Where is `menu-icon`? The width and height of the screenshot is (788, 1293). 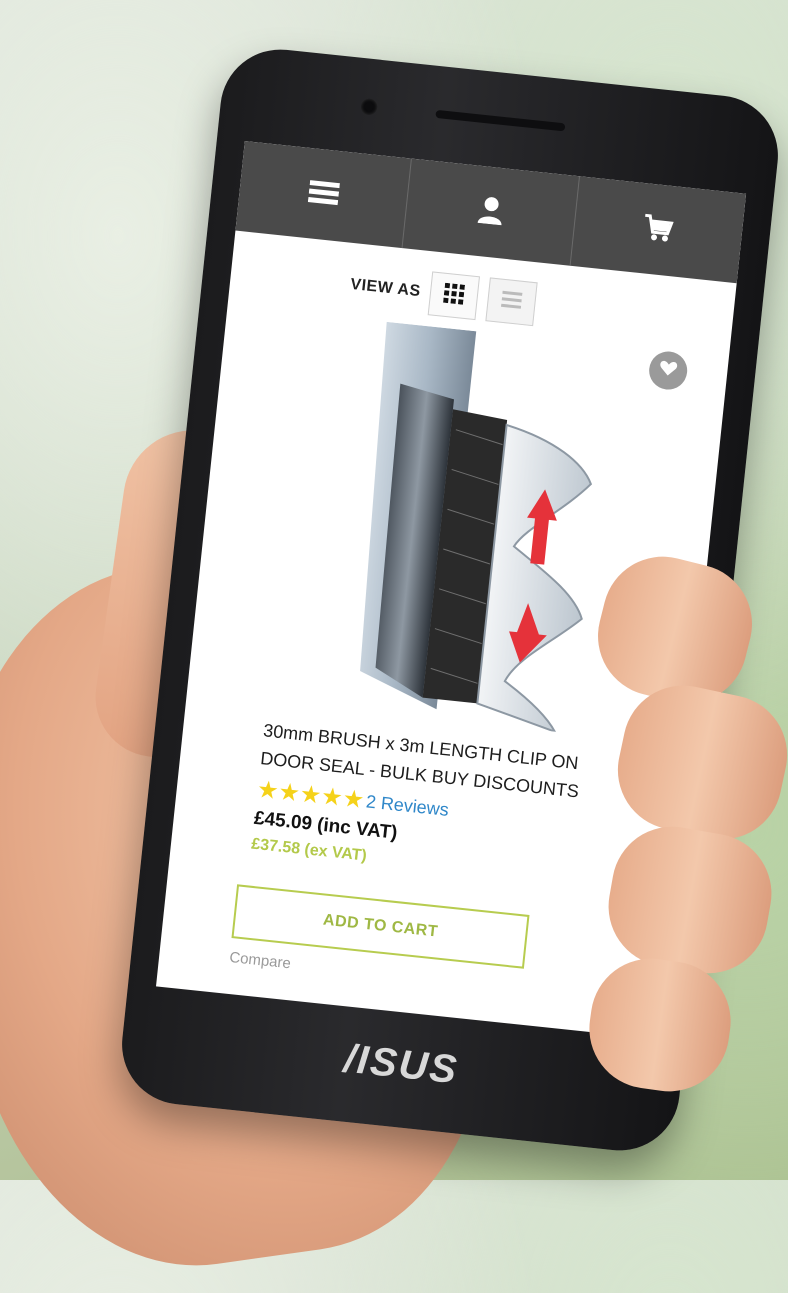
menu-icon is located at coordinates (323, 195).